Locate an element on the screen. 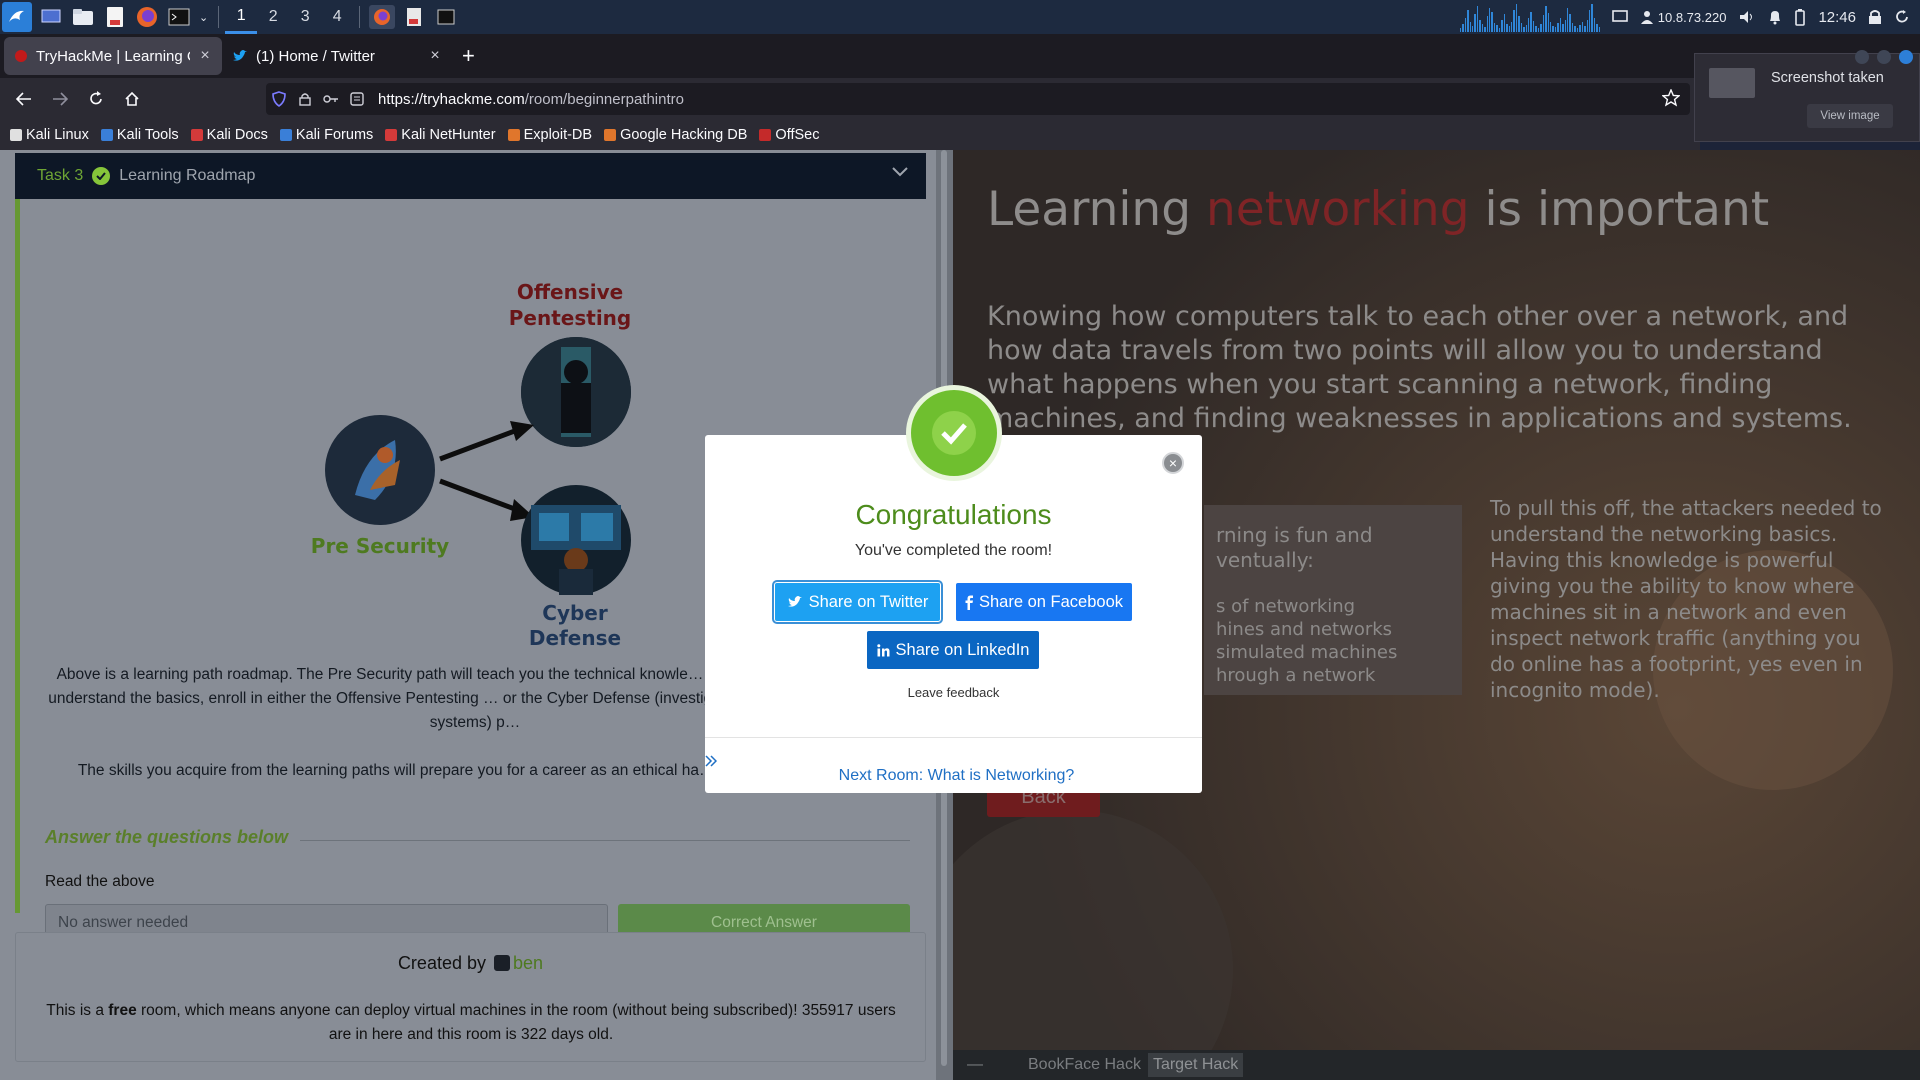 This screenshot has width=1920, height=1080. bookmark-label: Kali NetHunter is located at coordinates (448, 135).